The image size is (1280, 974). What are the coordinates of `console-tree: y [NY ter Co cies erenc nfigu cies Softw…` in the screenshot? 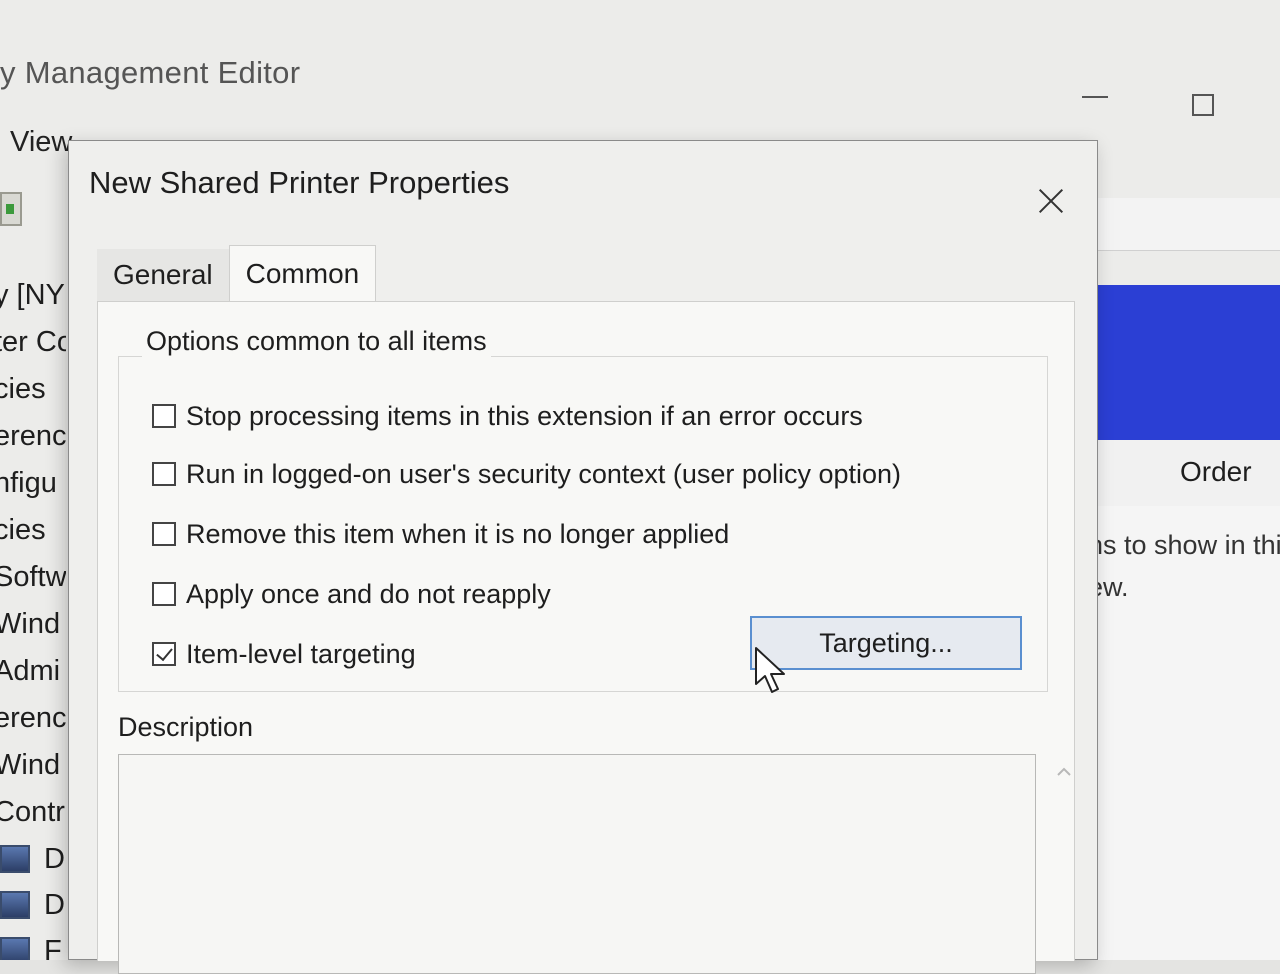 It's located at (33, 616).